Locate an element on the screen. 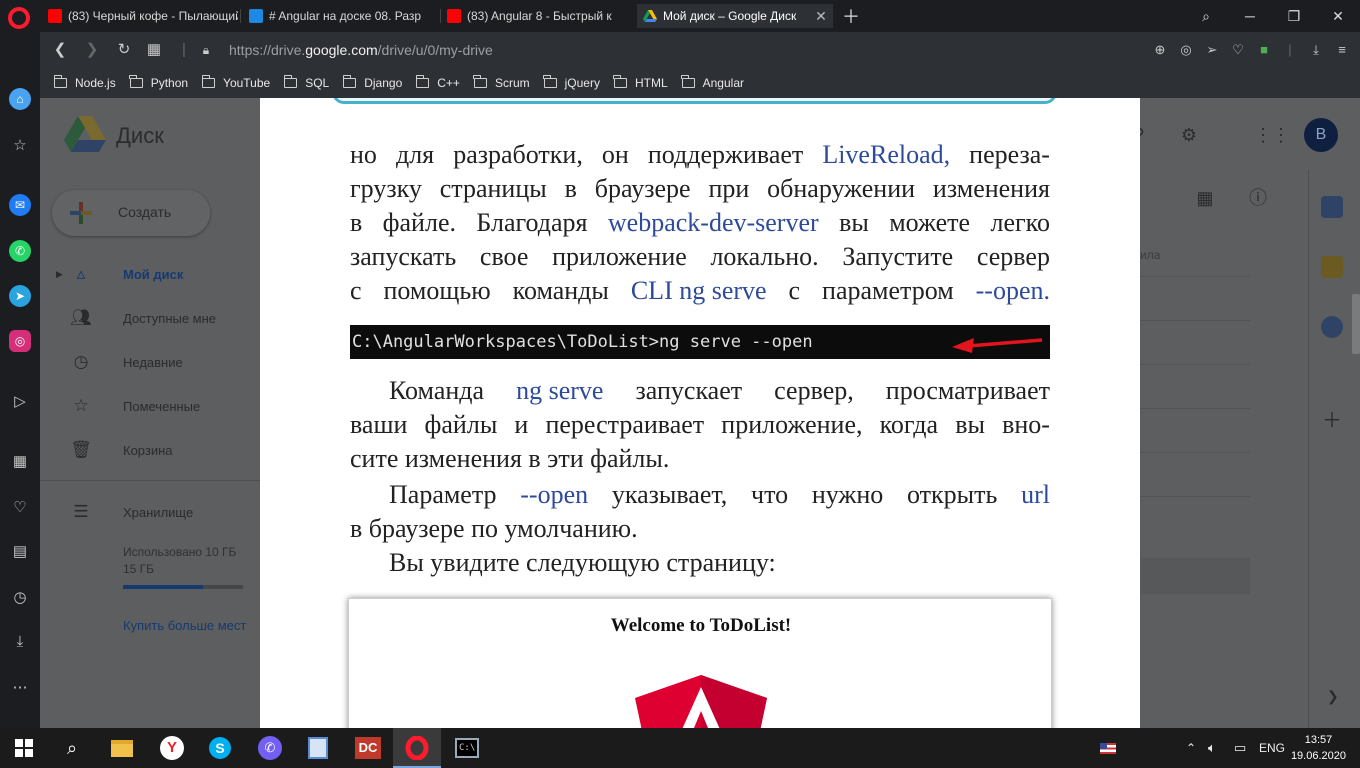  tab-angular-8-youtube: (83) Angular 8 - Быстрый к is located at coordinates (539, 16).